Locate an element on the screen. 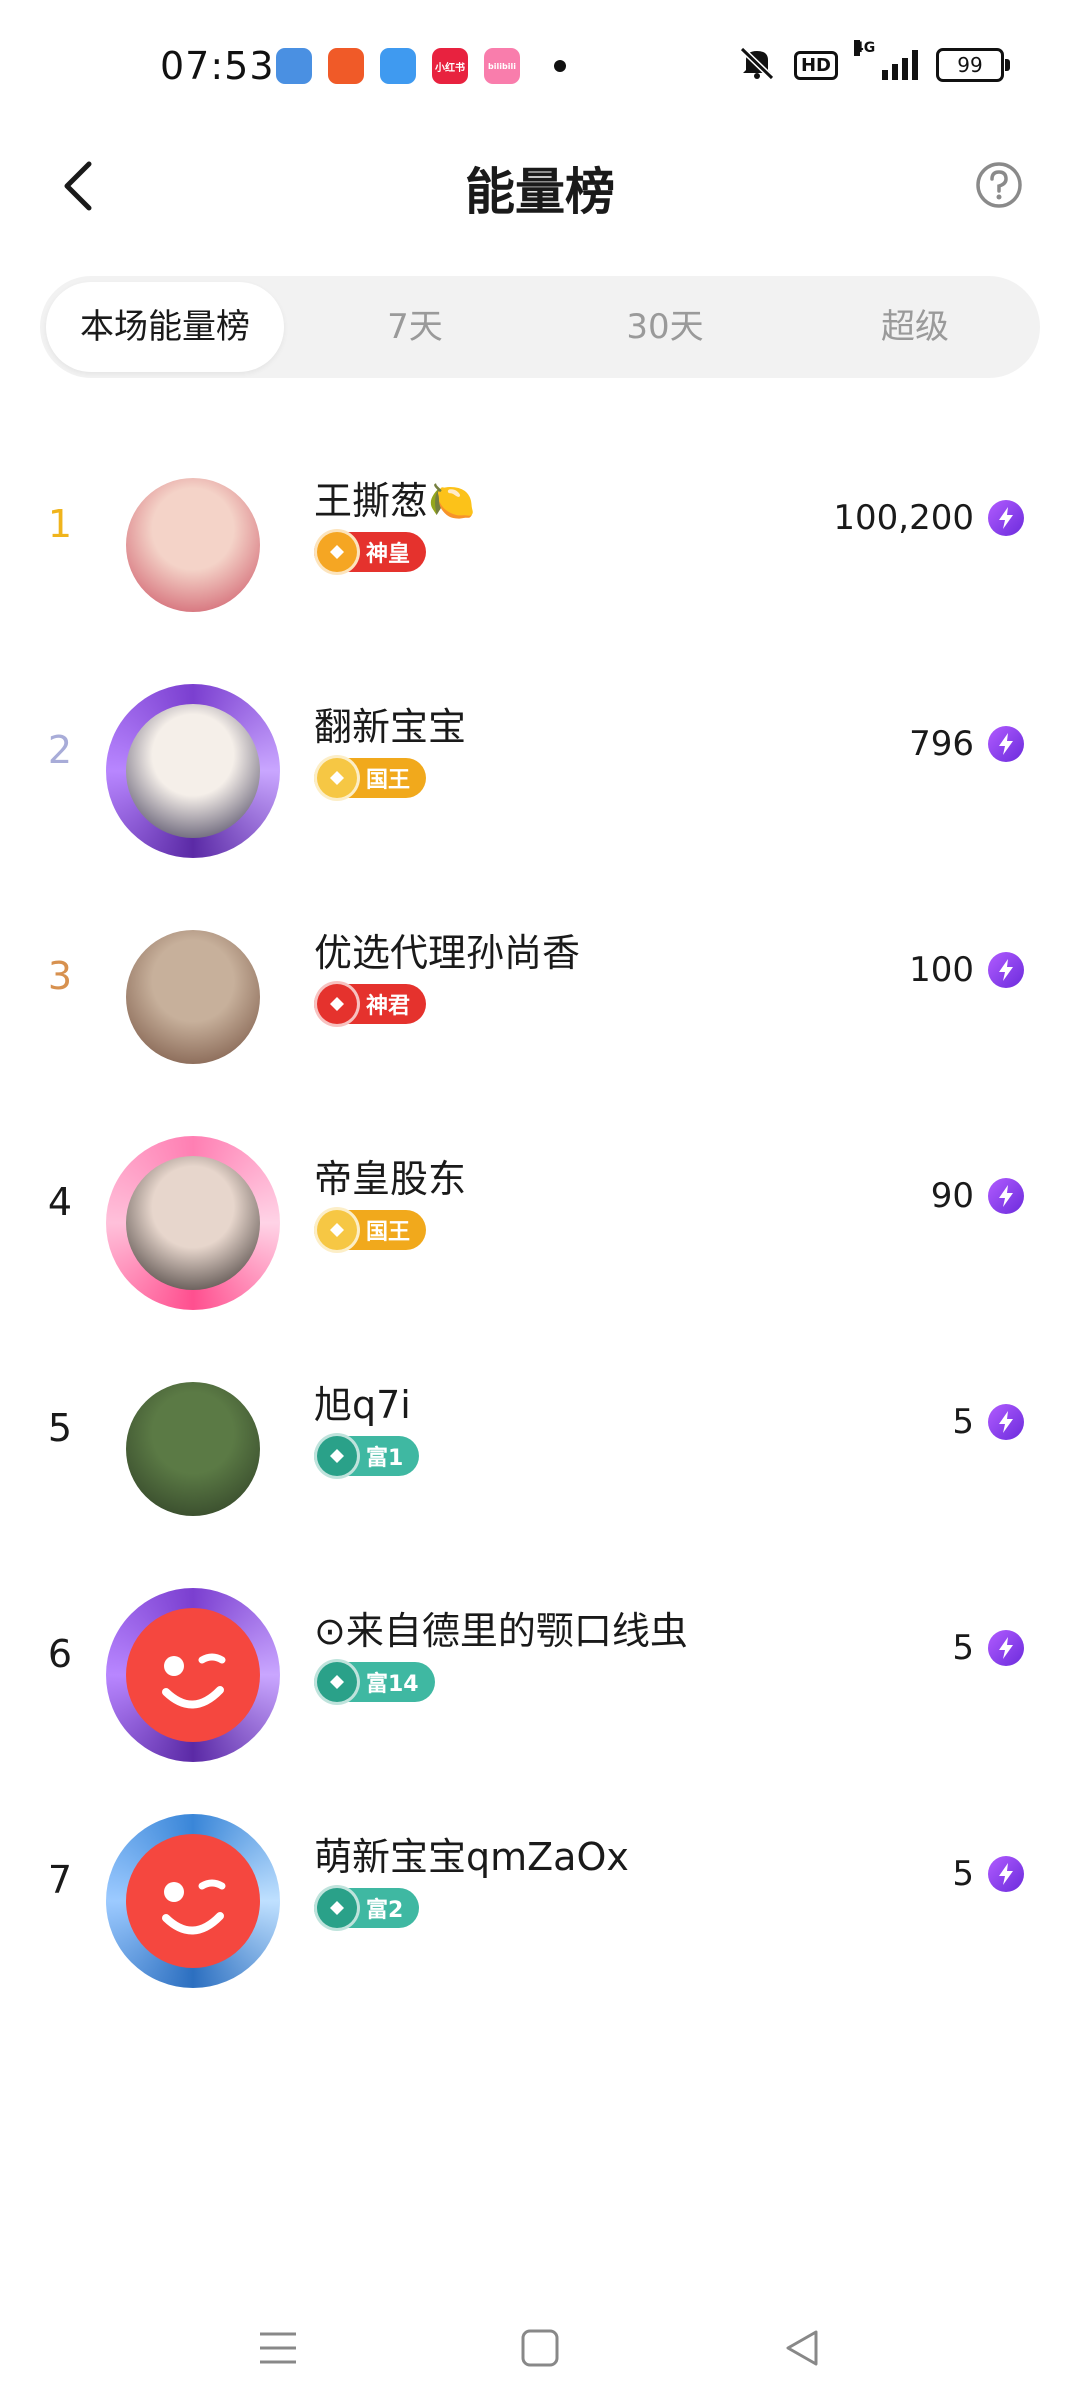 This screenshot has width=1080, height=2400. bilibili-app-icon: bilibili is located at coordinates (502, 66).